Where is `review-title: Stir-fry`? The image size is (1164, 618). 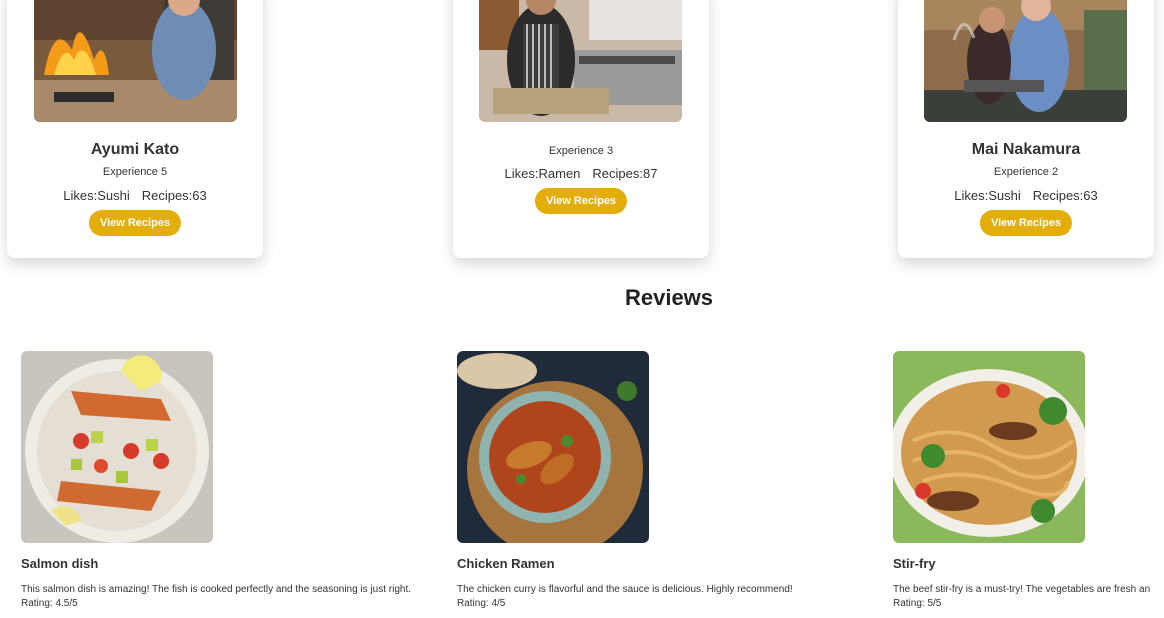 review-title: Stir-fry is located at coordinates (914, 563).